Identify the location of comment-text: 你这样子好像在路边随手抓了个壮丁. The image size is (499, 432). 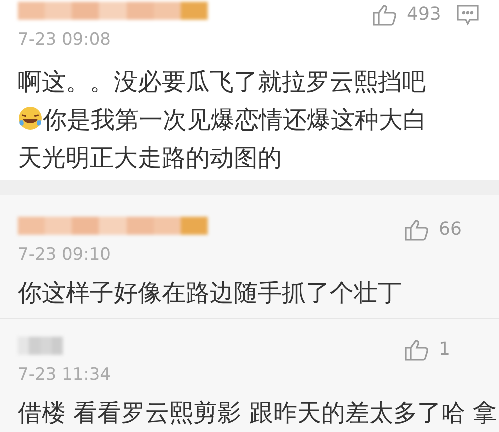
(210, 293).